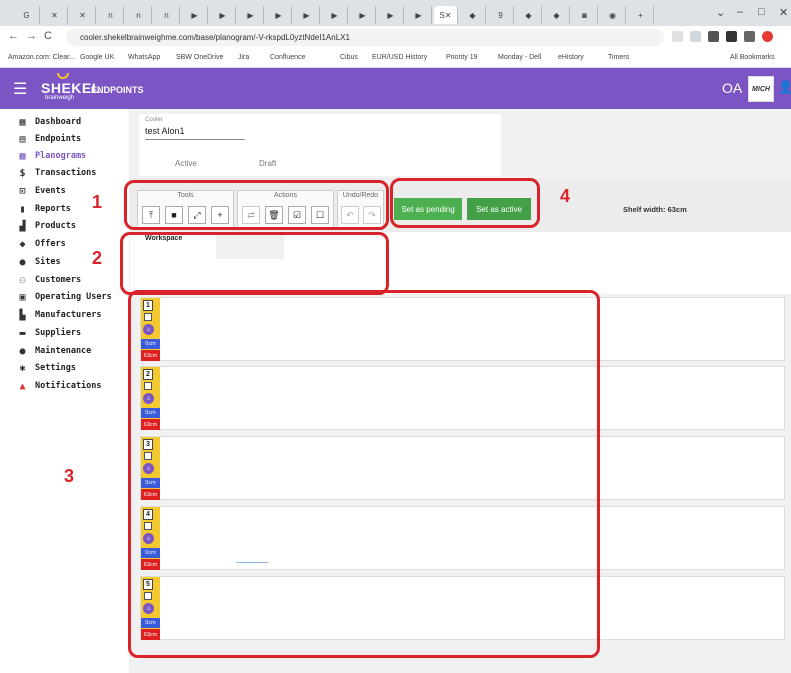 The height and width of the screenshot is (673, 791). What do you see at coordinates (784, 87) in the screenshot?
I see `user-icon: 👤` at bounding box center [784, 87].